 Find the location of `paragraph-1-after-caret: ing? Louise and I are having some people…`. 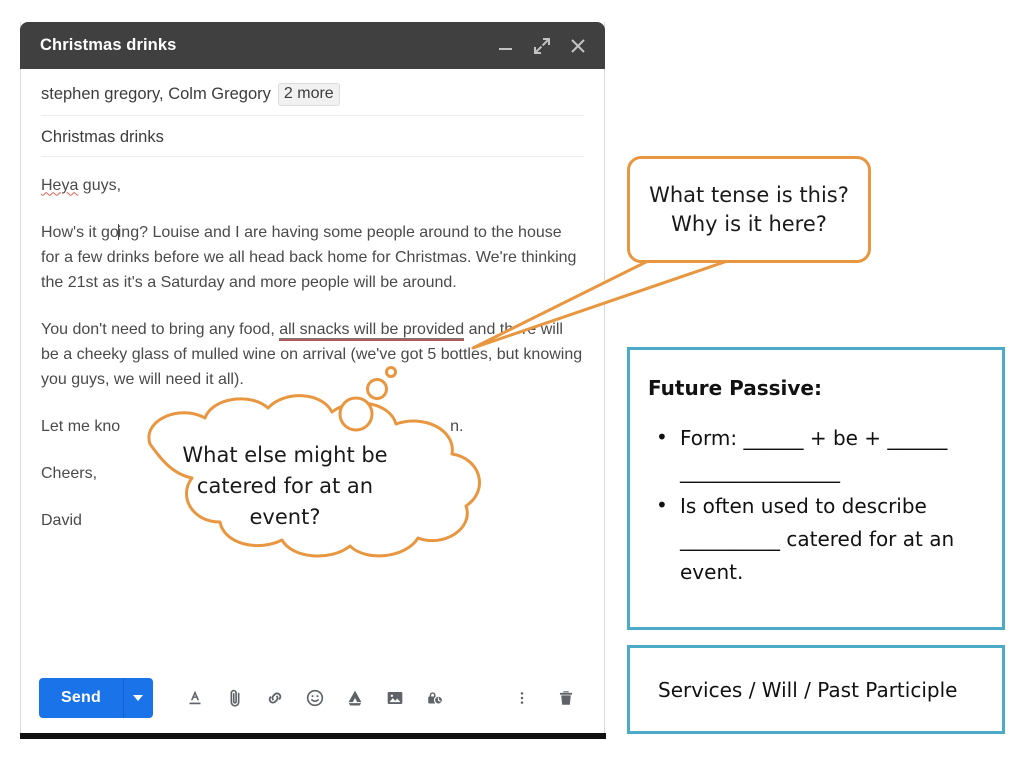

paragraph-1-after-caret: ing? Louise and I are having some people… is located at coordinates (309, 258).